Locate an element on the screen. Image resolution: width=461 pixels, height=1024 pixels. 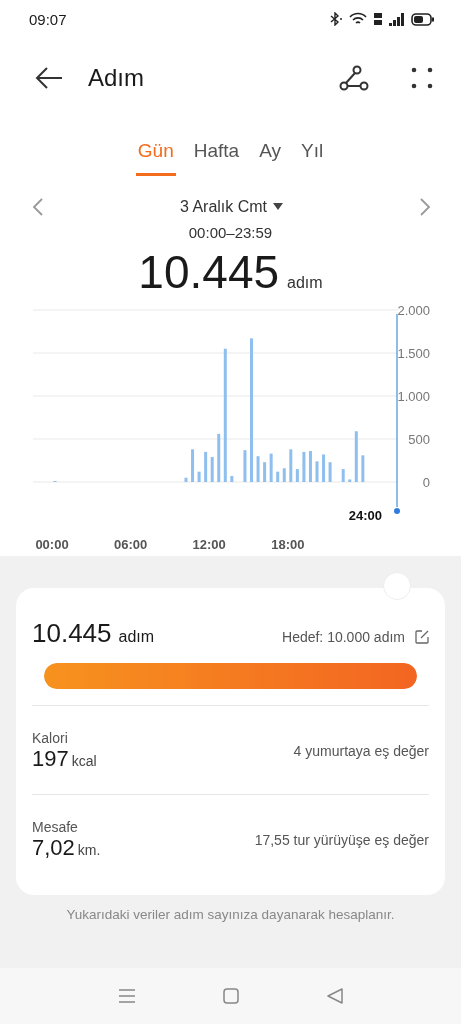
y-axis-label: 500 is located at coordinates (419, 439).